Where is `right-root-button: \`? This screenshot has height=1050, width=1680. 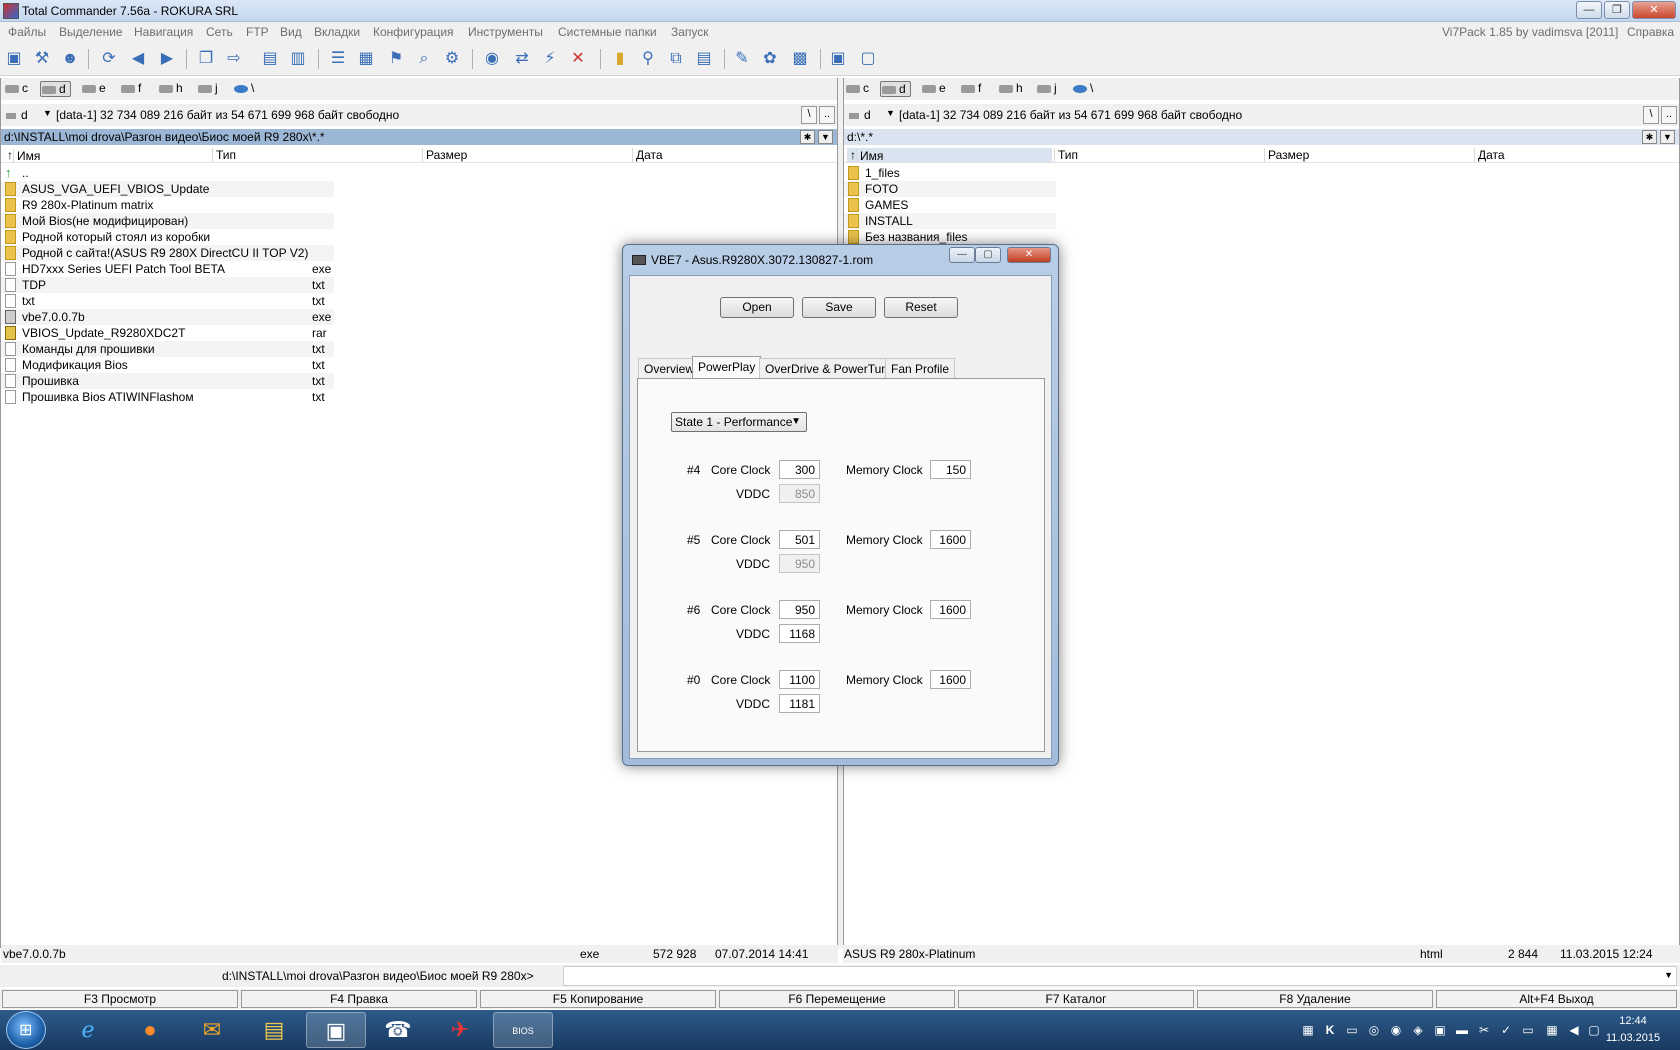
right-root-button: \ is located at coordinates (1651, 115).